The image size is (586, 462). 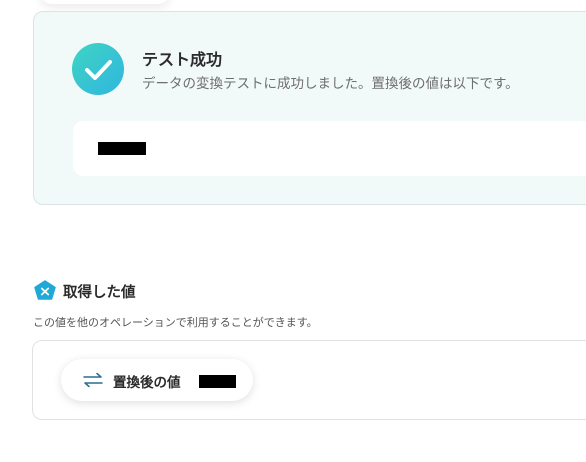 I want to click on success-title: テスト成功, so click(x=182, y=59).